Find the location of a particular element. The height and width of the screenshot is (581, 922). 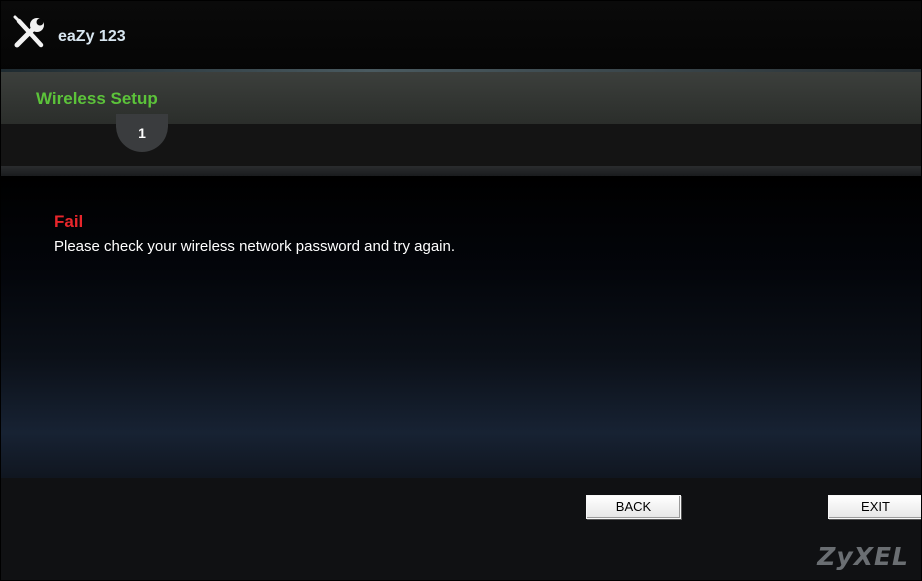

step-number: 1 is located at coordinates (142, 133).